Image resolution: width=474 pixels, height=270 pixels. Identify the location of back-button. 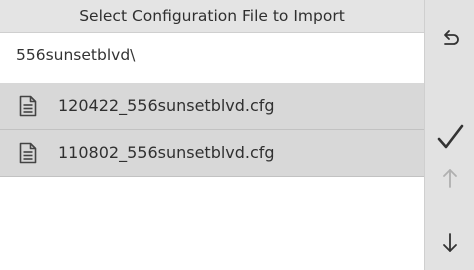
(449, 37).